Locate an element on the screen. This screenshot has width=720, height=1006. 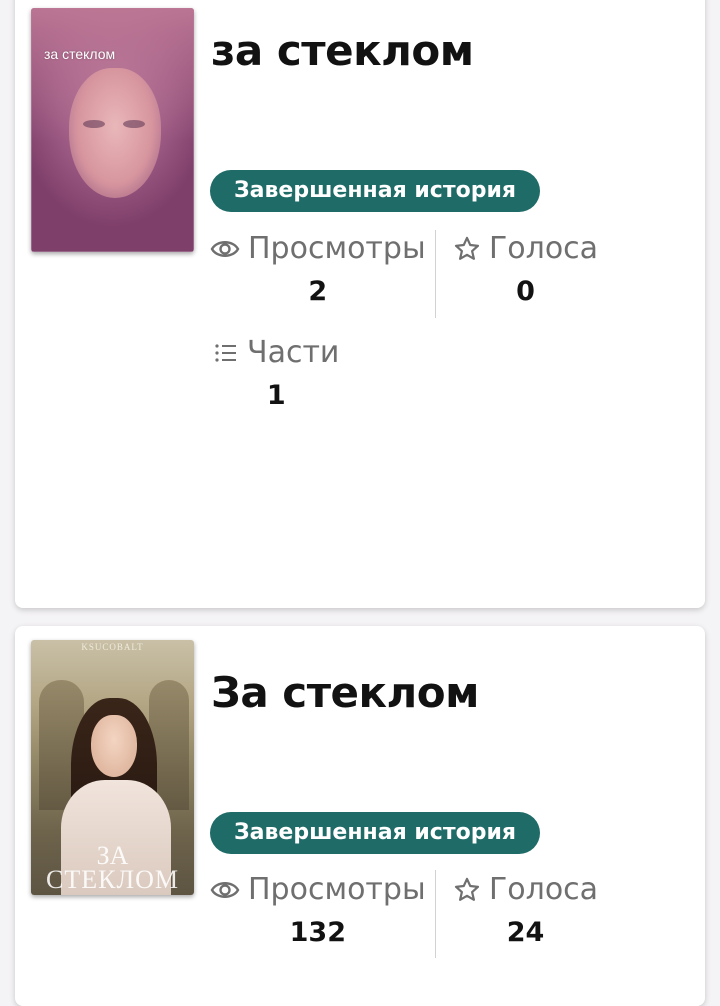
cover-title-line: СТЕКЛОМ is located at coordinates (112, 879).